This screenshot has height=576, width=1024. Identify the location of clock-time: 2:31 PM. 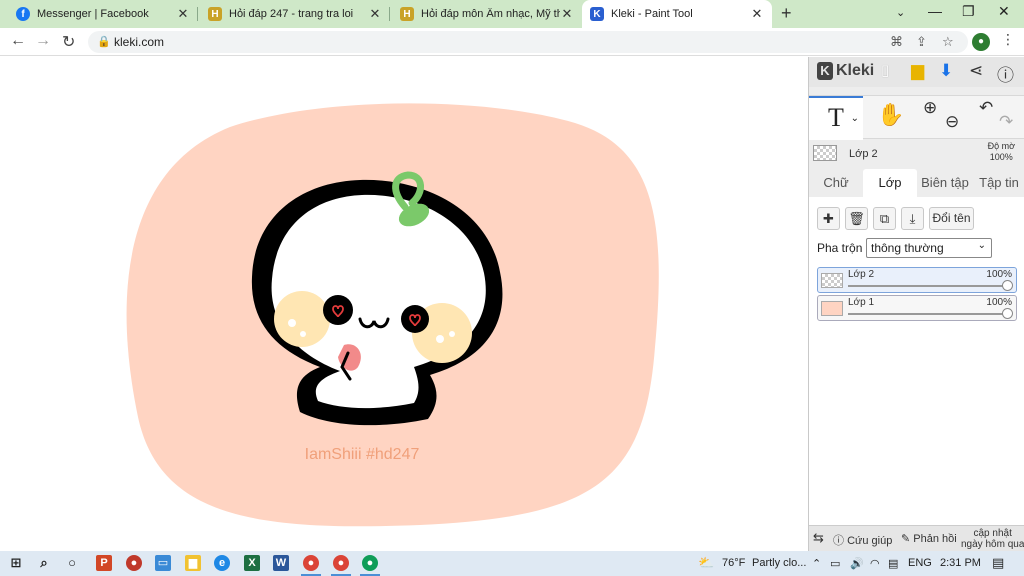
(960, 563).